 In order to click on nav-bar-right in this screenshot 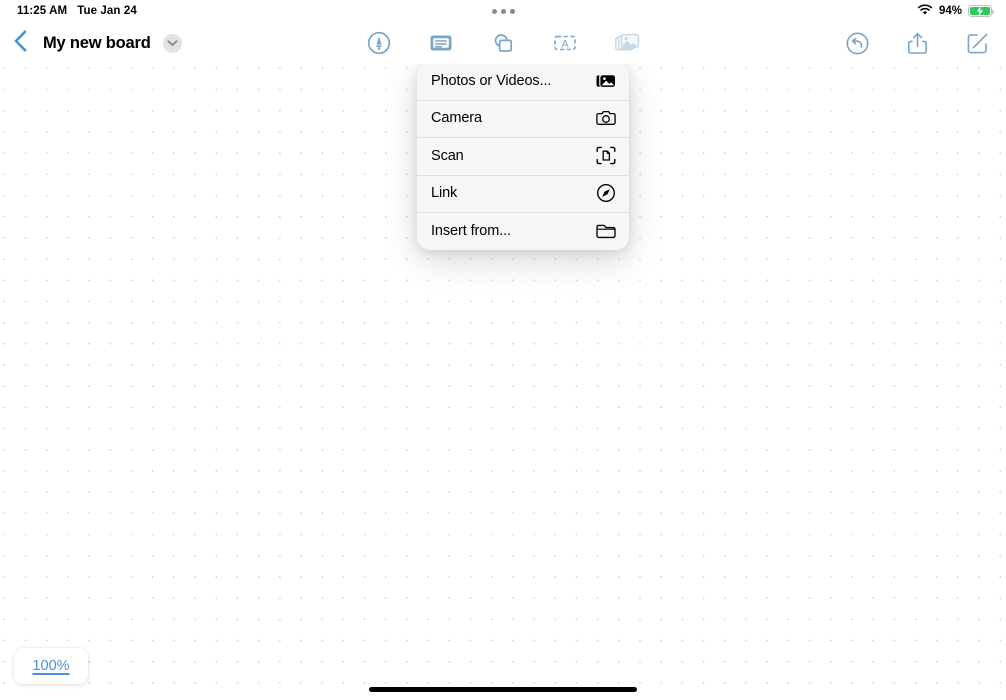, I will do `click(917, 43)`.